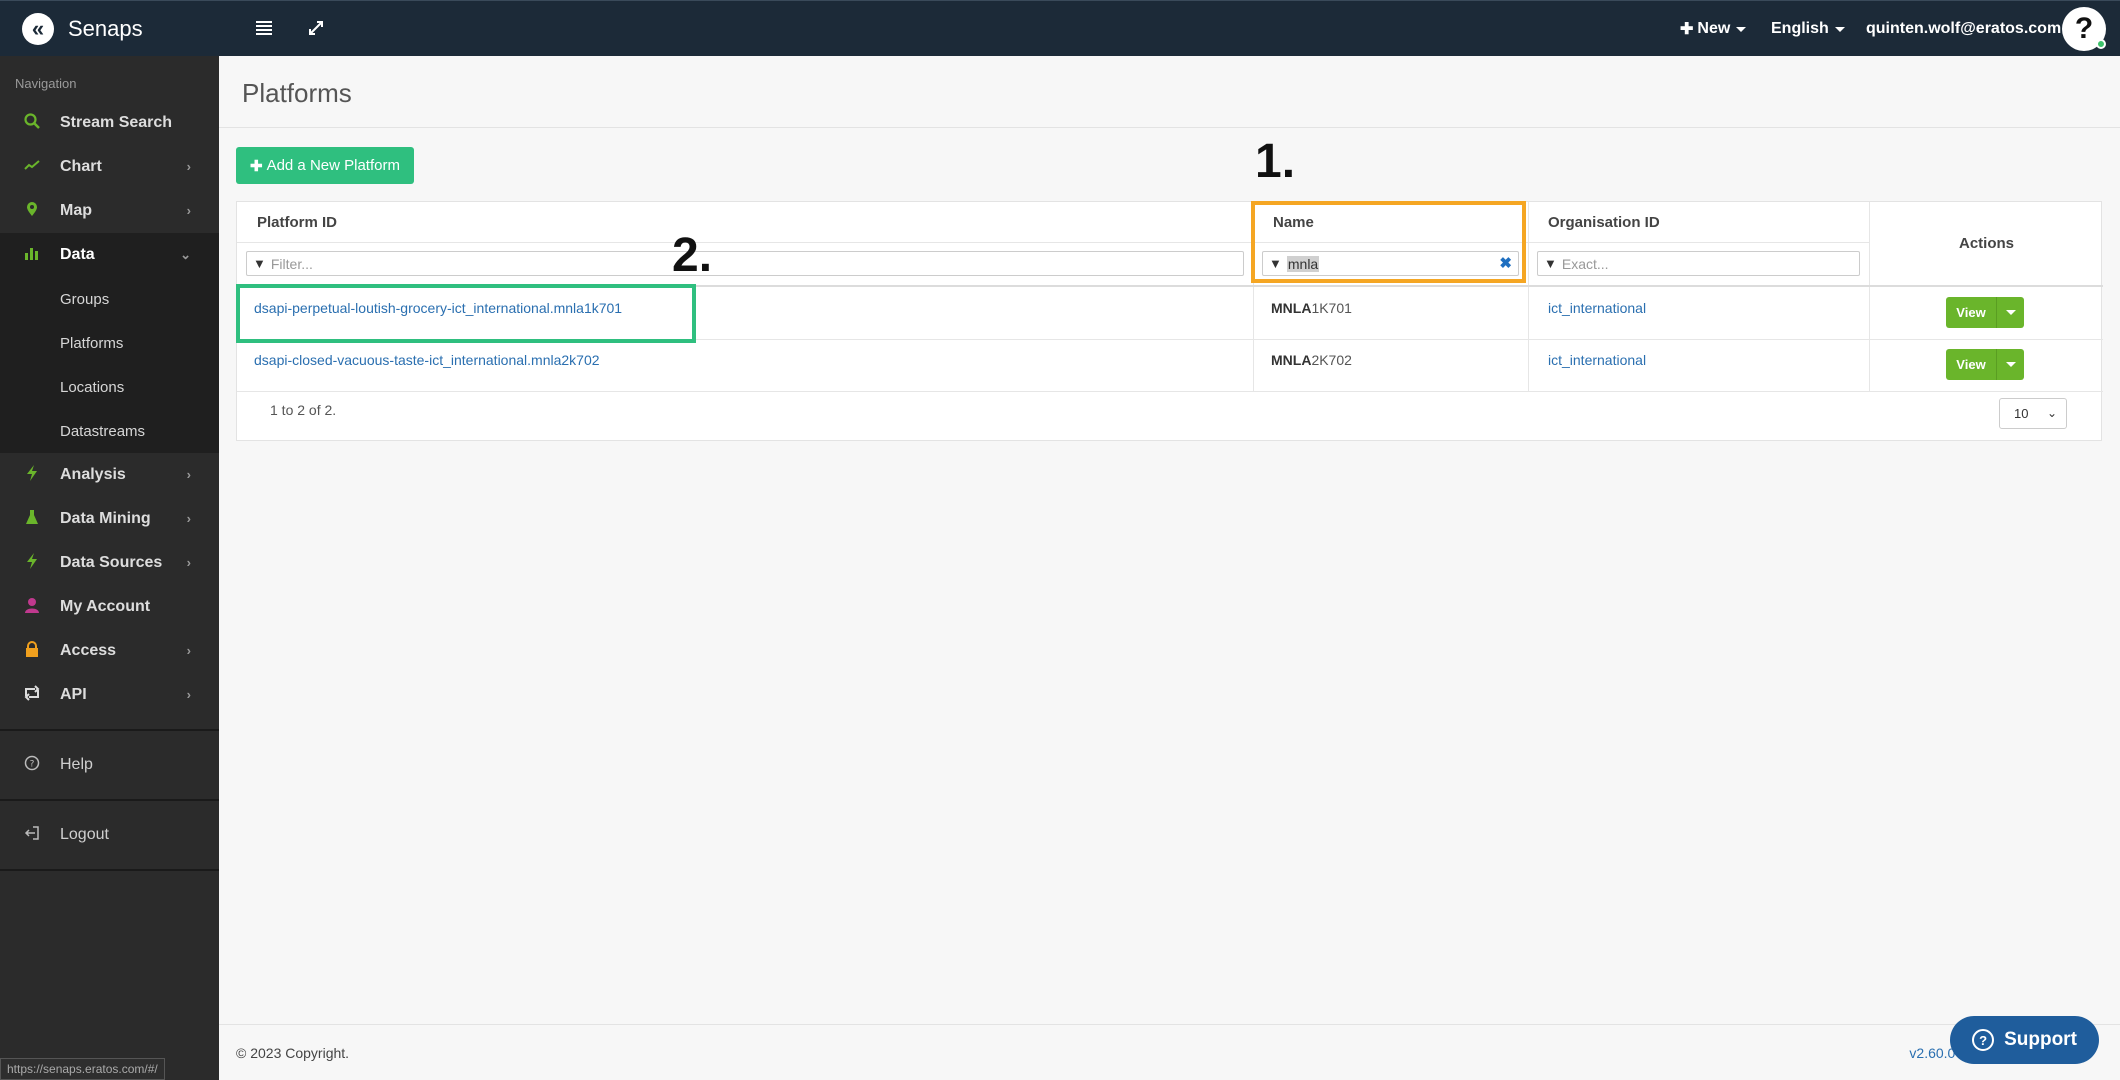  Describe the element at coordinates (1170, 339) in the screenshot. I see `row-divider` at that location.